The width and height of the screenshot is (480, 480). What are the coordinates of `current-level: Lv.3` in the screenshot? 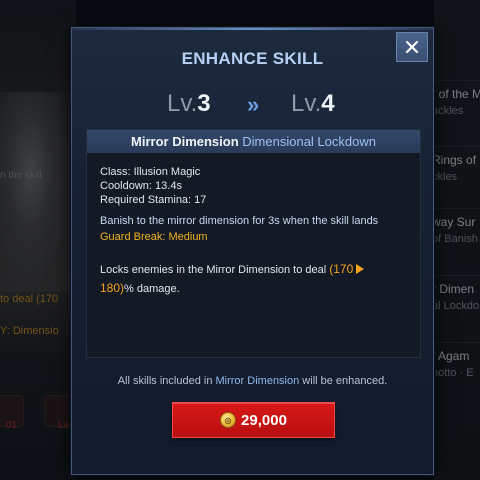 It's located at (189, 104).